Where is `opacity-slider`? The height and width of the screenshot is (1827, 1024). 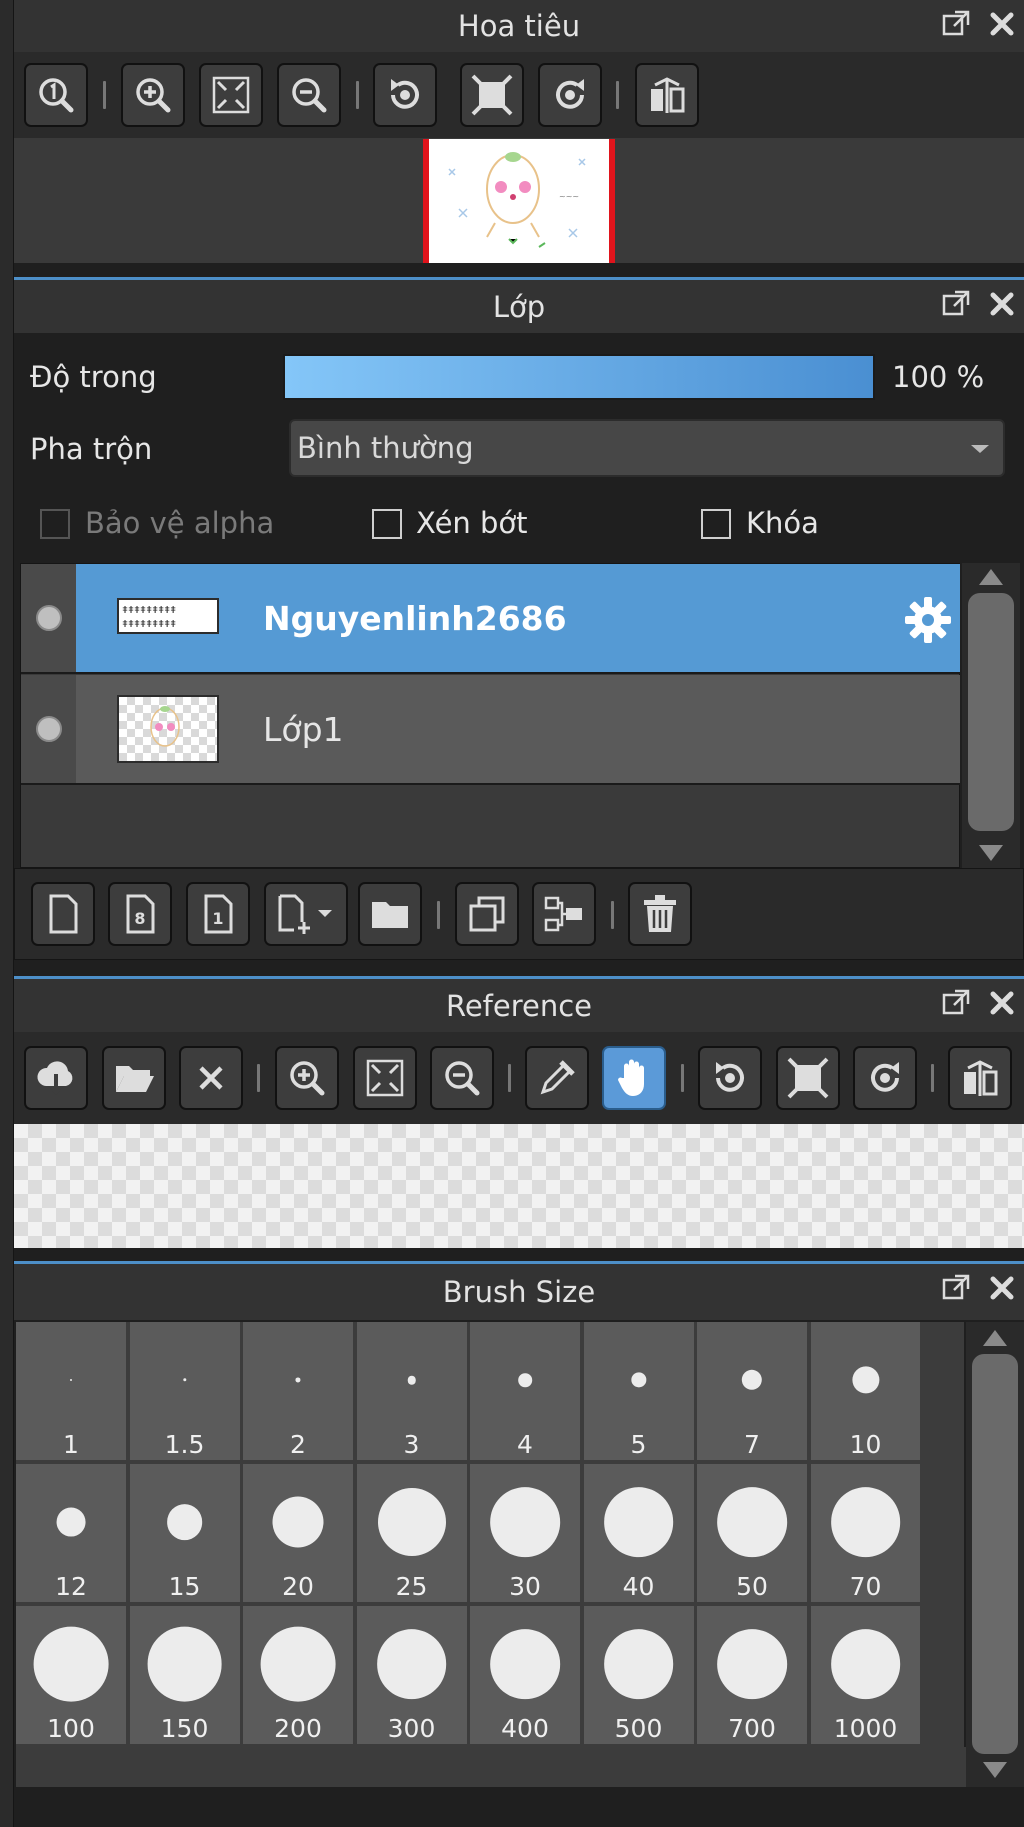 opacity-slider is located at coordinates (579, 377).